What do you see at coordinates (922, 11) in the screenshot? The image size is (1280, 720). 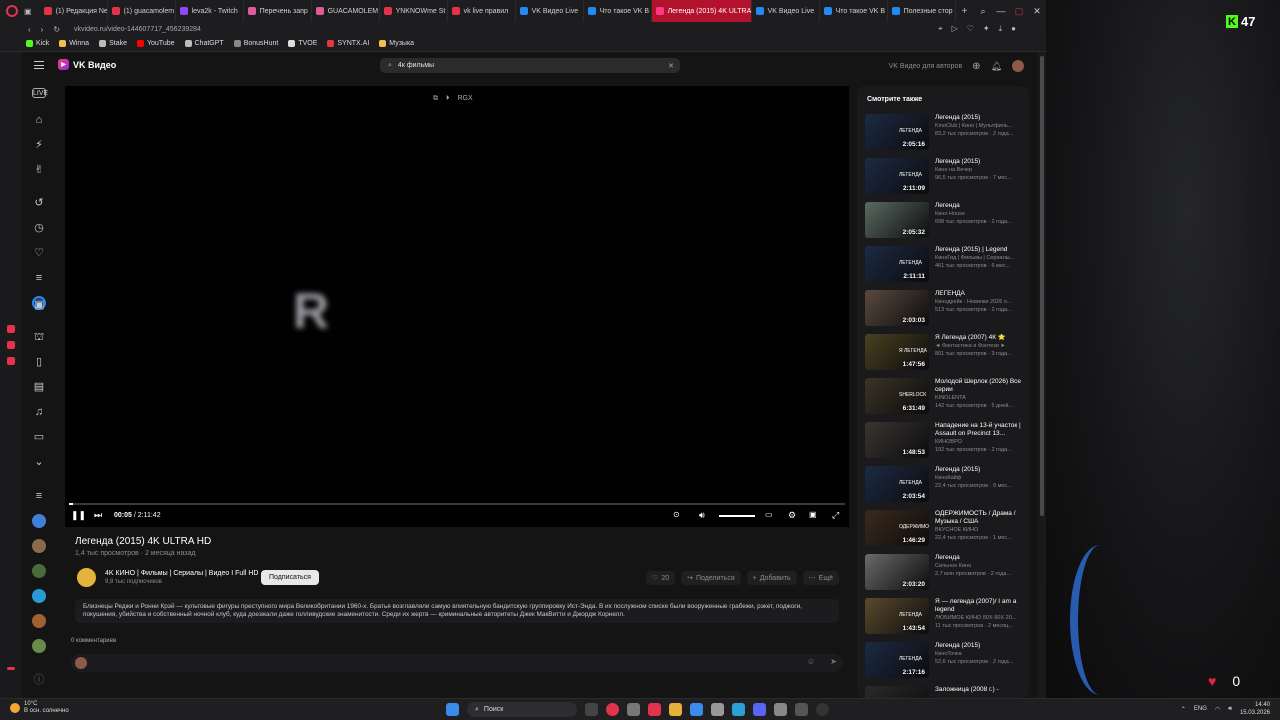 I see `tab: Полезные стор` at bounding box center [922, 11].